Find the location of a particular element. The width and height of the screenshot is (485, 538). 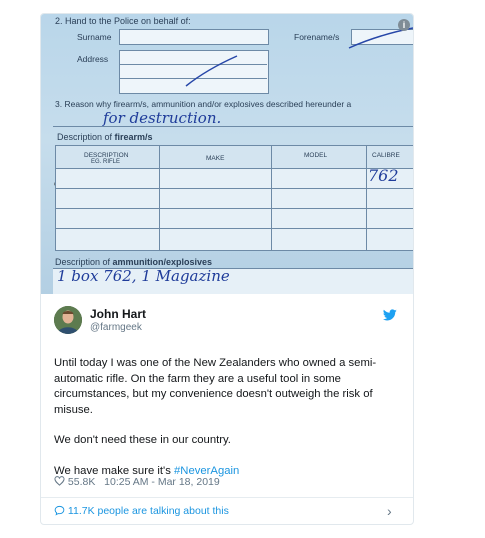

firearm-description-label: Description of firearm/s is located at coordinates (105, 137).